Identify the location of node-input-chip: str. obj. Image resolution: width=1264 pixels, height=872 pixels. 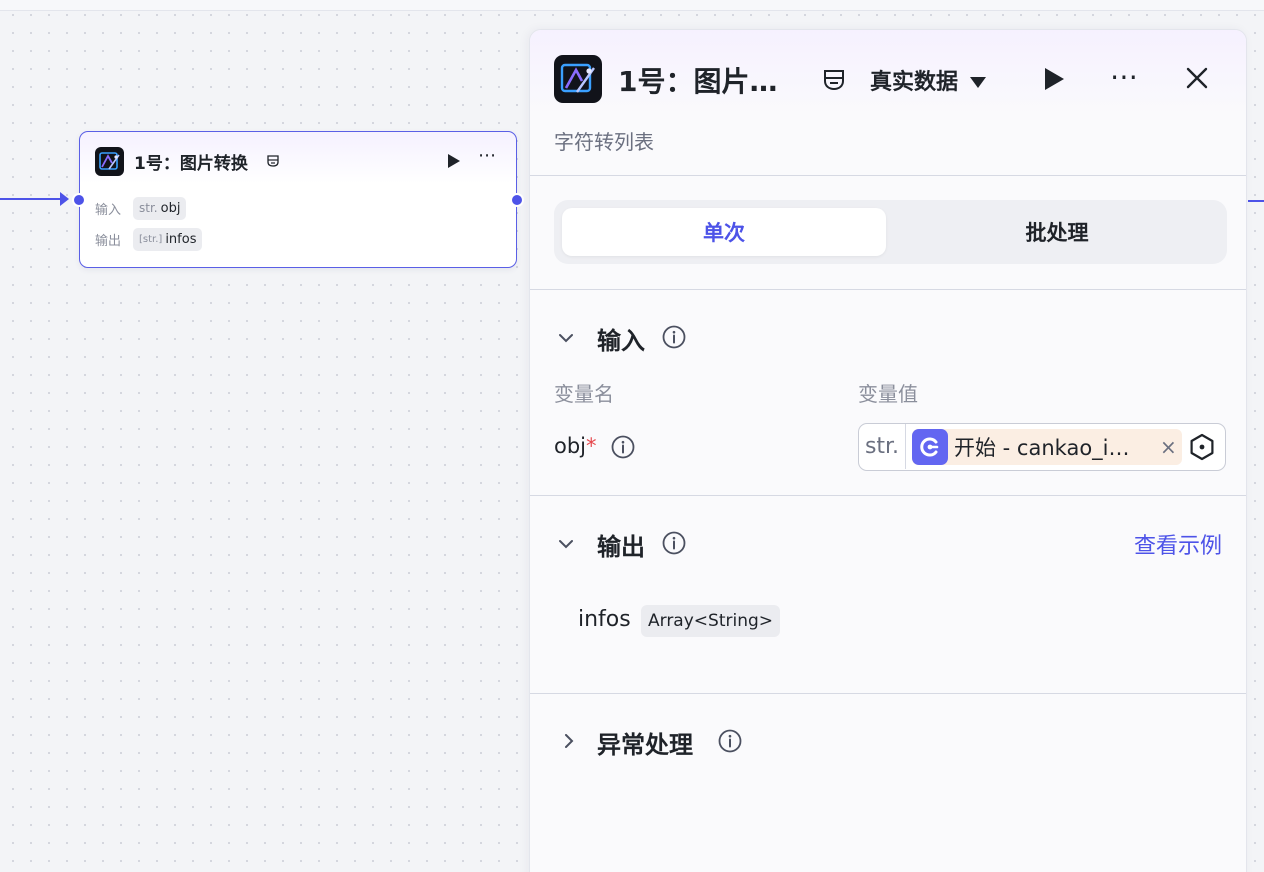
(160, 208).